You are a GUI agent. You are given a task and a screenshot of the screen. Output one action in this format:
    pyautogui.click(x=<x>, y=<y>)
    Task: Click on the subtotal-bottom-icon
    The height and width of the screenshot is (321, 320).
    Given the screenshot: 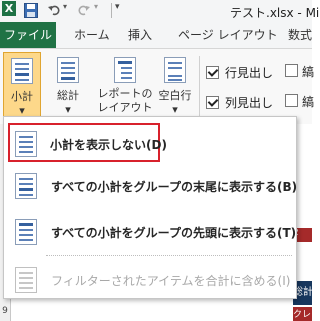 What is the action you would take?
    pyautogui.click(x=26, y=186)
    